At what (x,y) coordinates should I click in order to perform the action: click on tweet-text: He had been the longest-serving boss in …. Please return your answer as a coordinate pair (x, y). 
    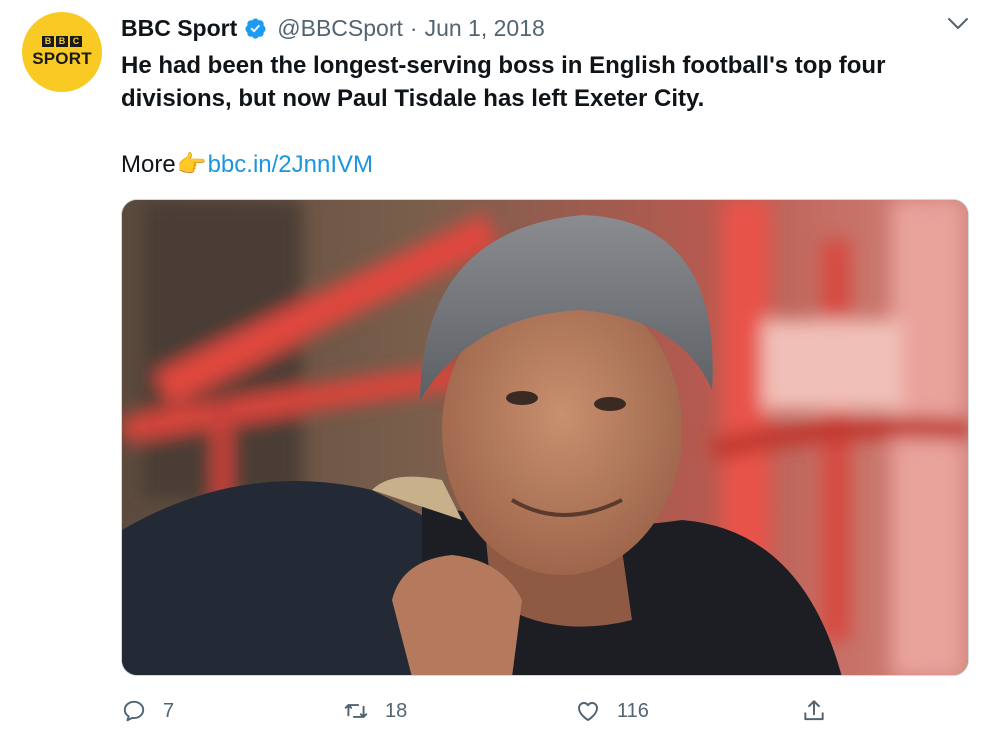
    Looking at the image, I should click on (503, 82).